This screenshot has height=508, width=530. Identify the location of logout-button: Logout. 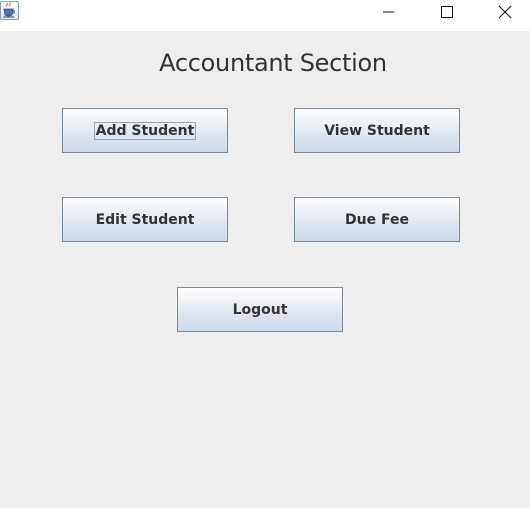
(260, 309).